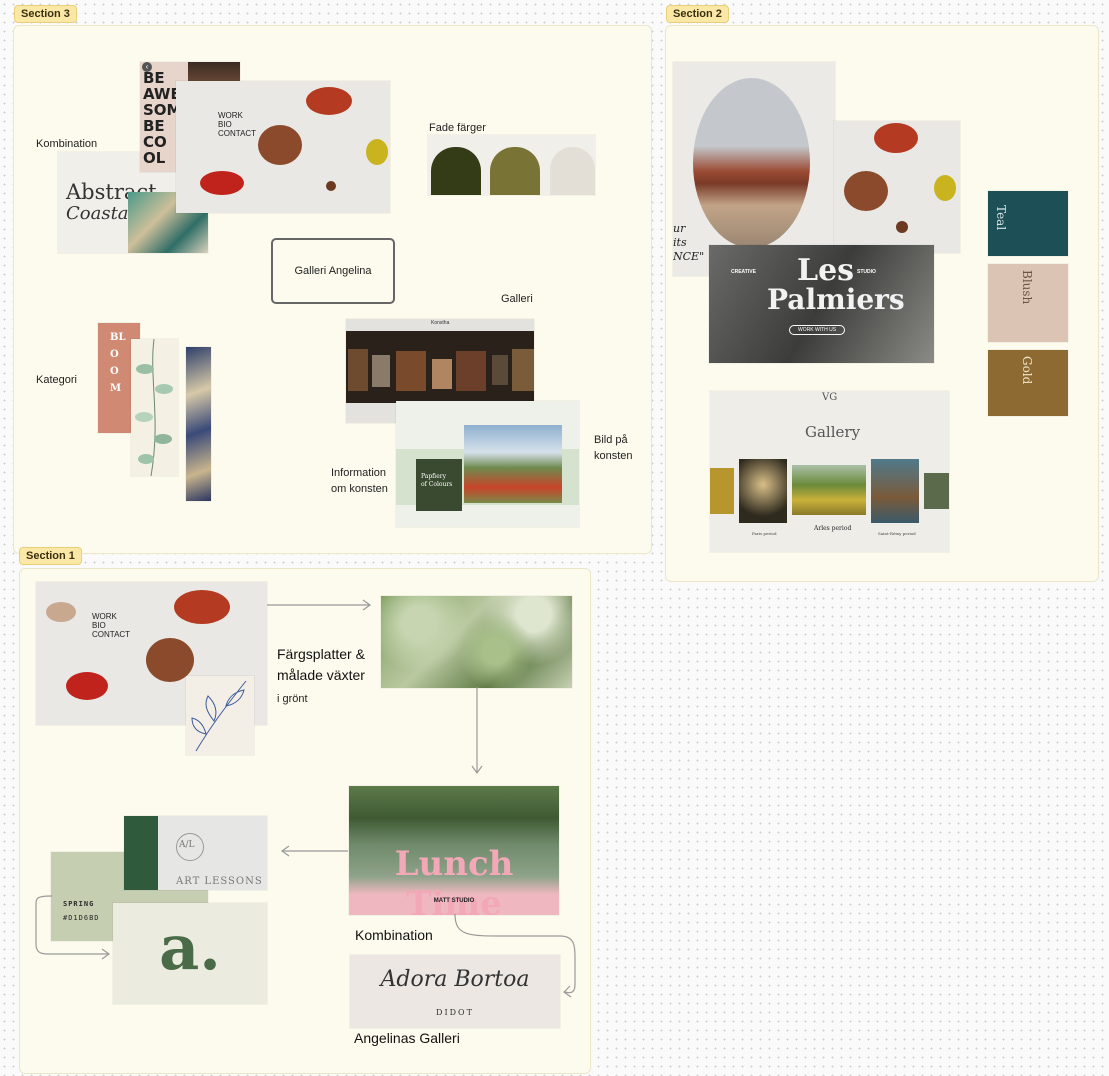  I want to click on label-fade-farger: Fade färger, so click(457, 128).